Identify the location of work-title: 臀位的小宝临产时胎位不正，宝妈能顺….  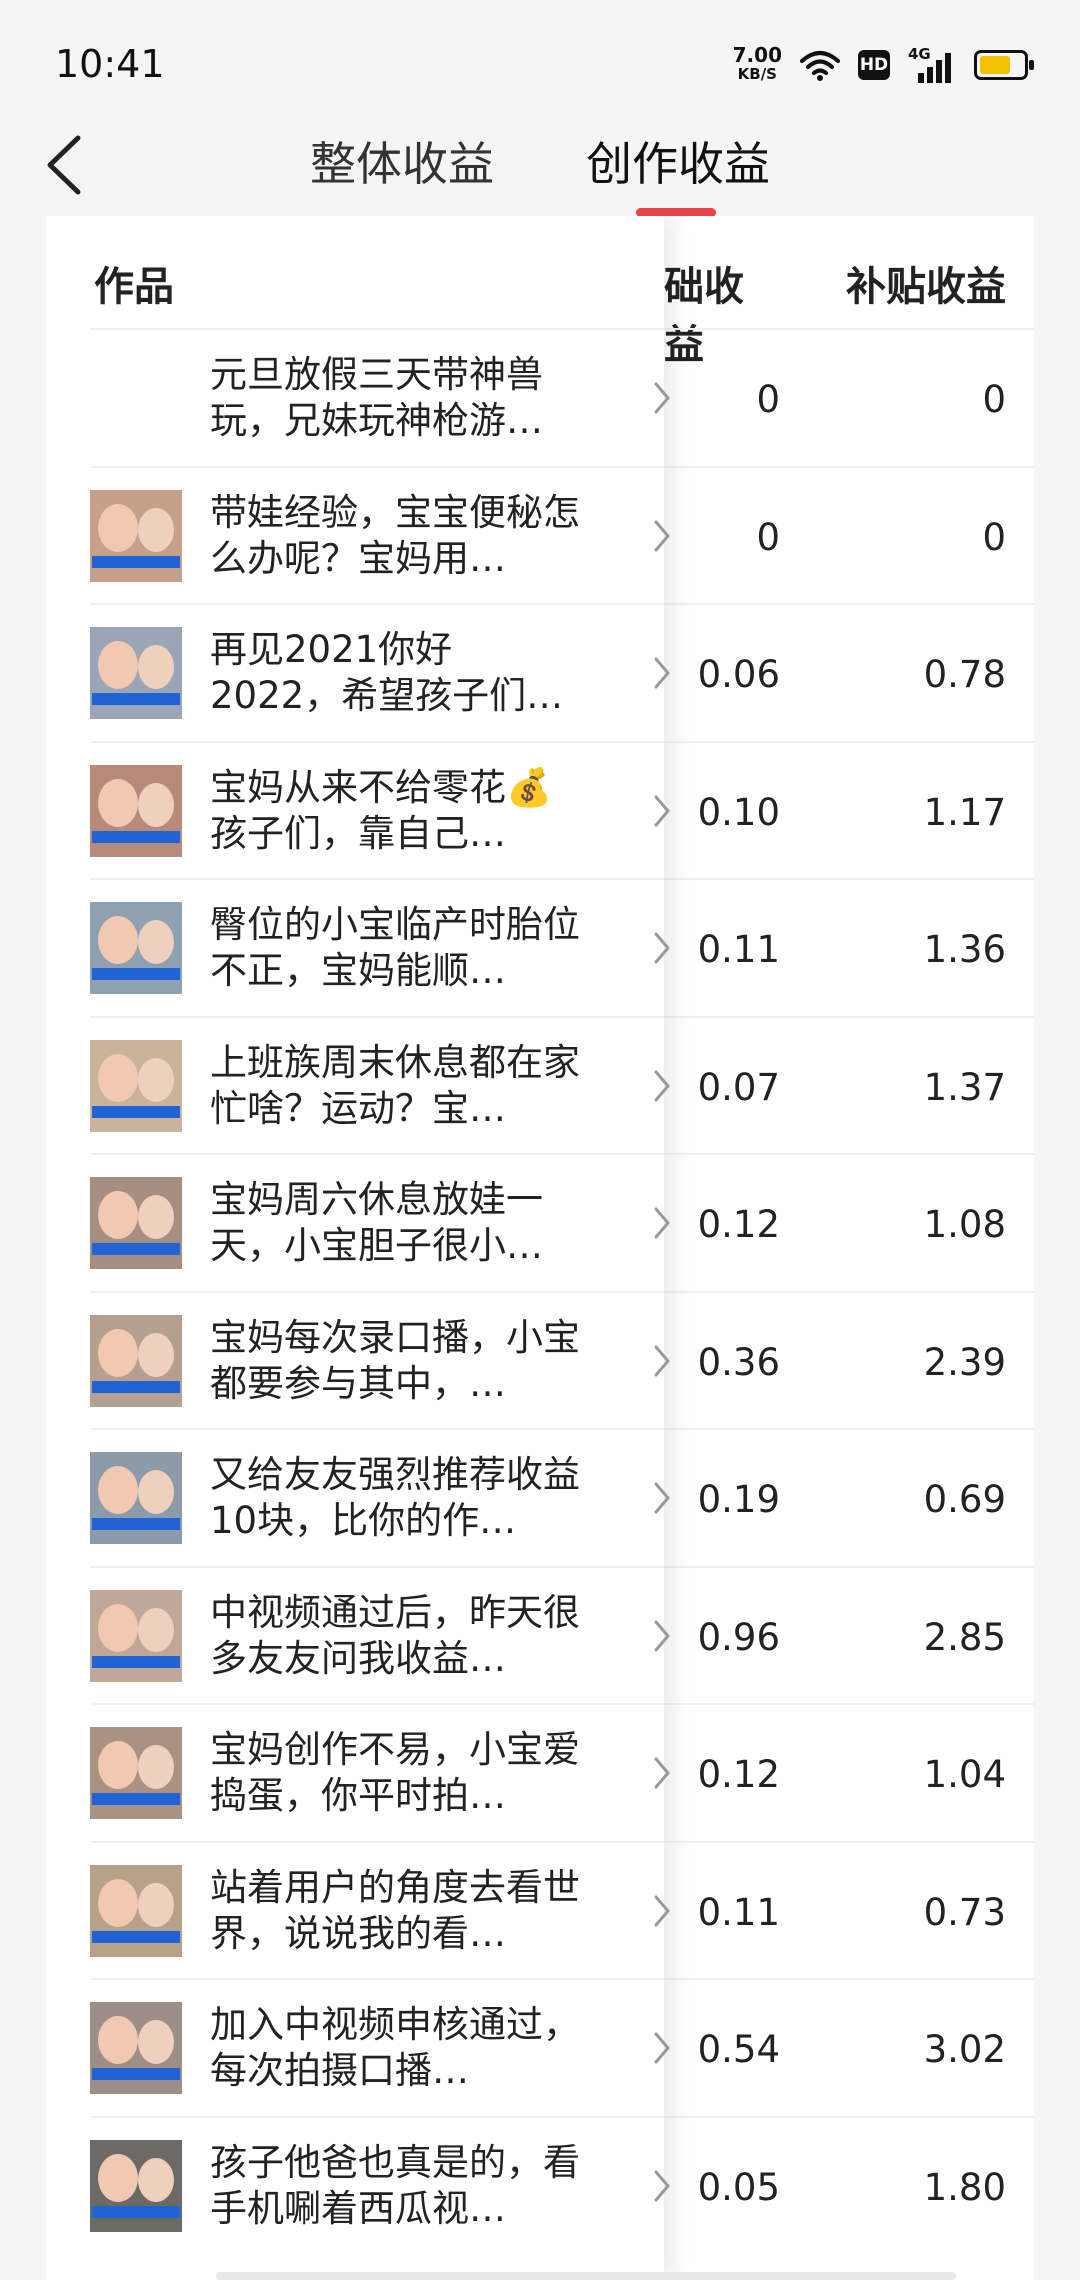
(395, 947).